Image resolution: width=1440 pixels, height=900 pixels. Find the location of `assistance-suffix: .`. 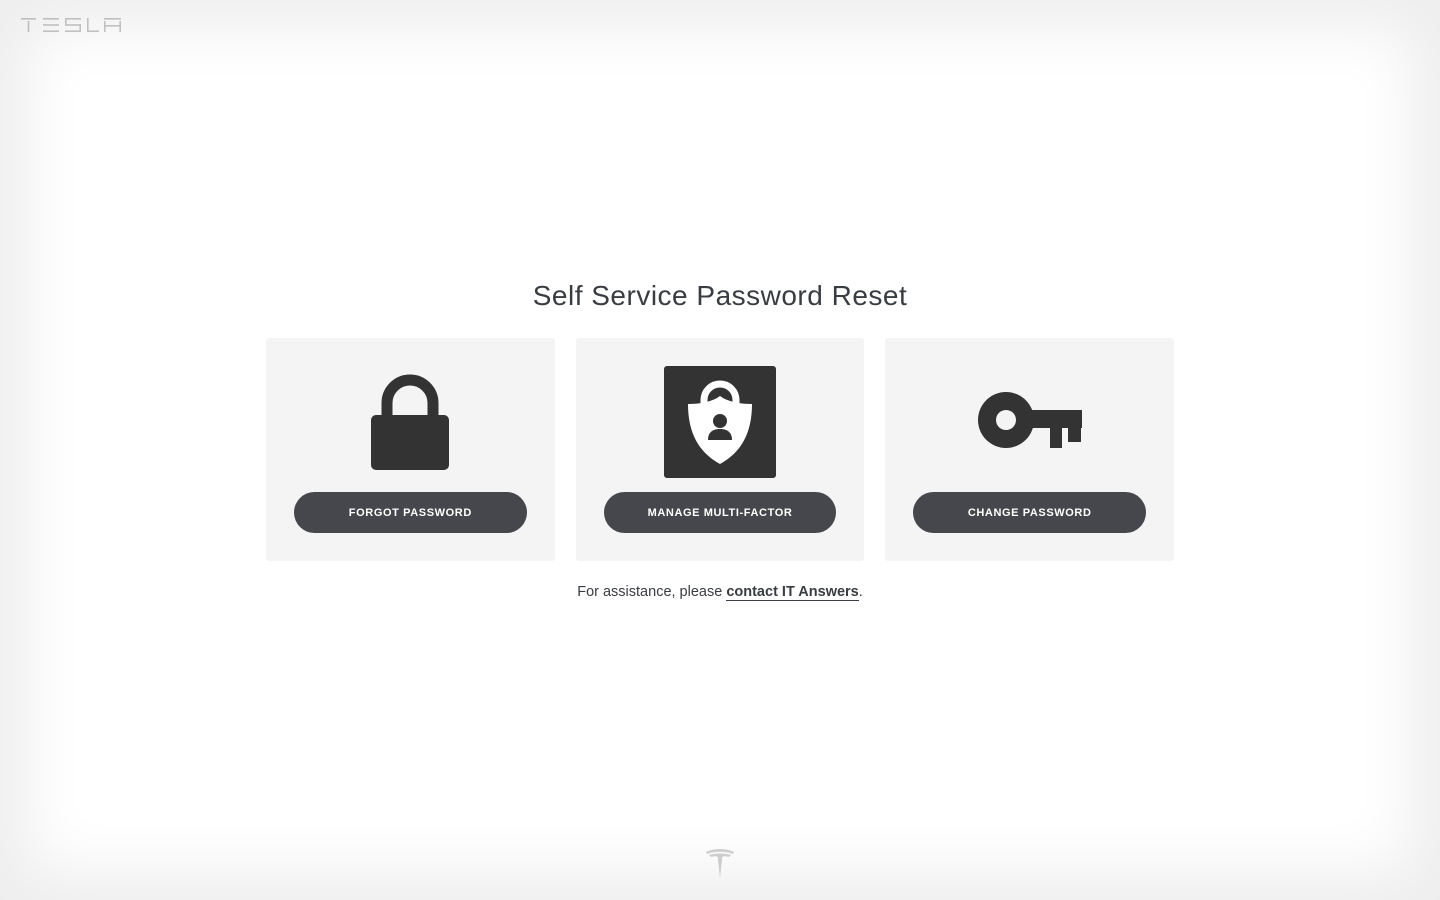

assistance-suffix: . is located at coordinates (860, 592).